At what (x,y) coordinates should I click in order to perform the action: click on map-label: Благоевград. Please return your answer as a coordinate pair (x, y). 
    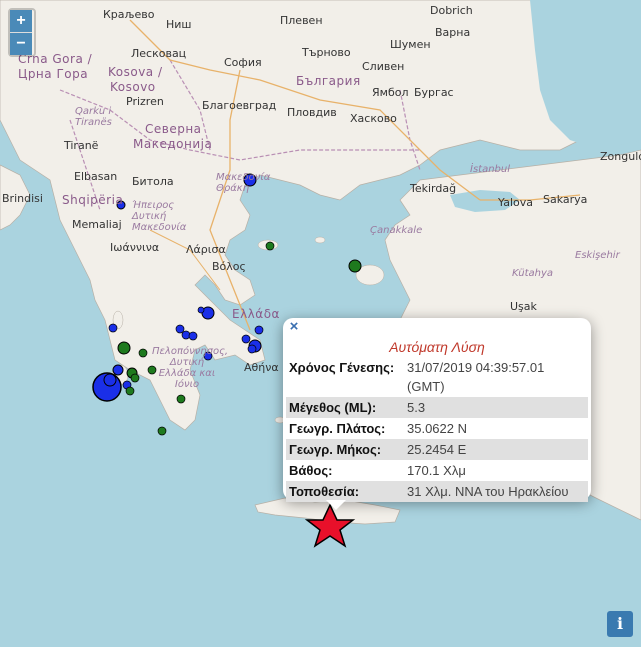
    Looking at the image, I should click on (239, 105).